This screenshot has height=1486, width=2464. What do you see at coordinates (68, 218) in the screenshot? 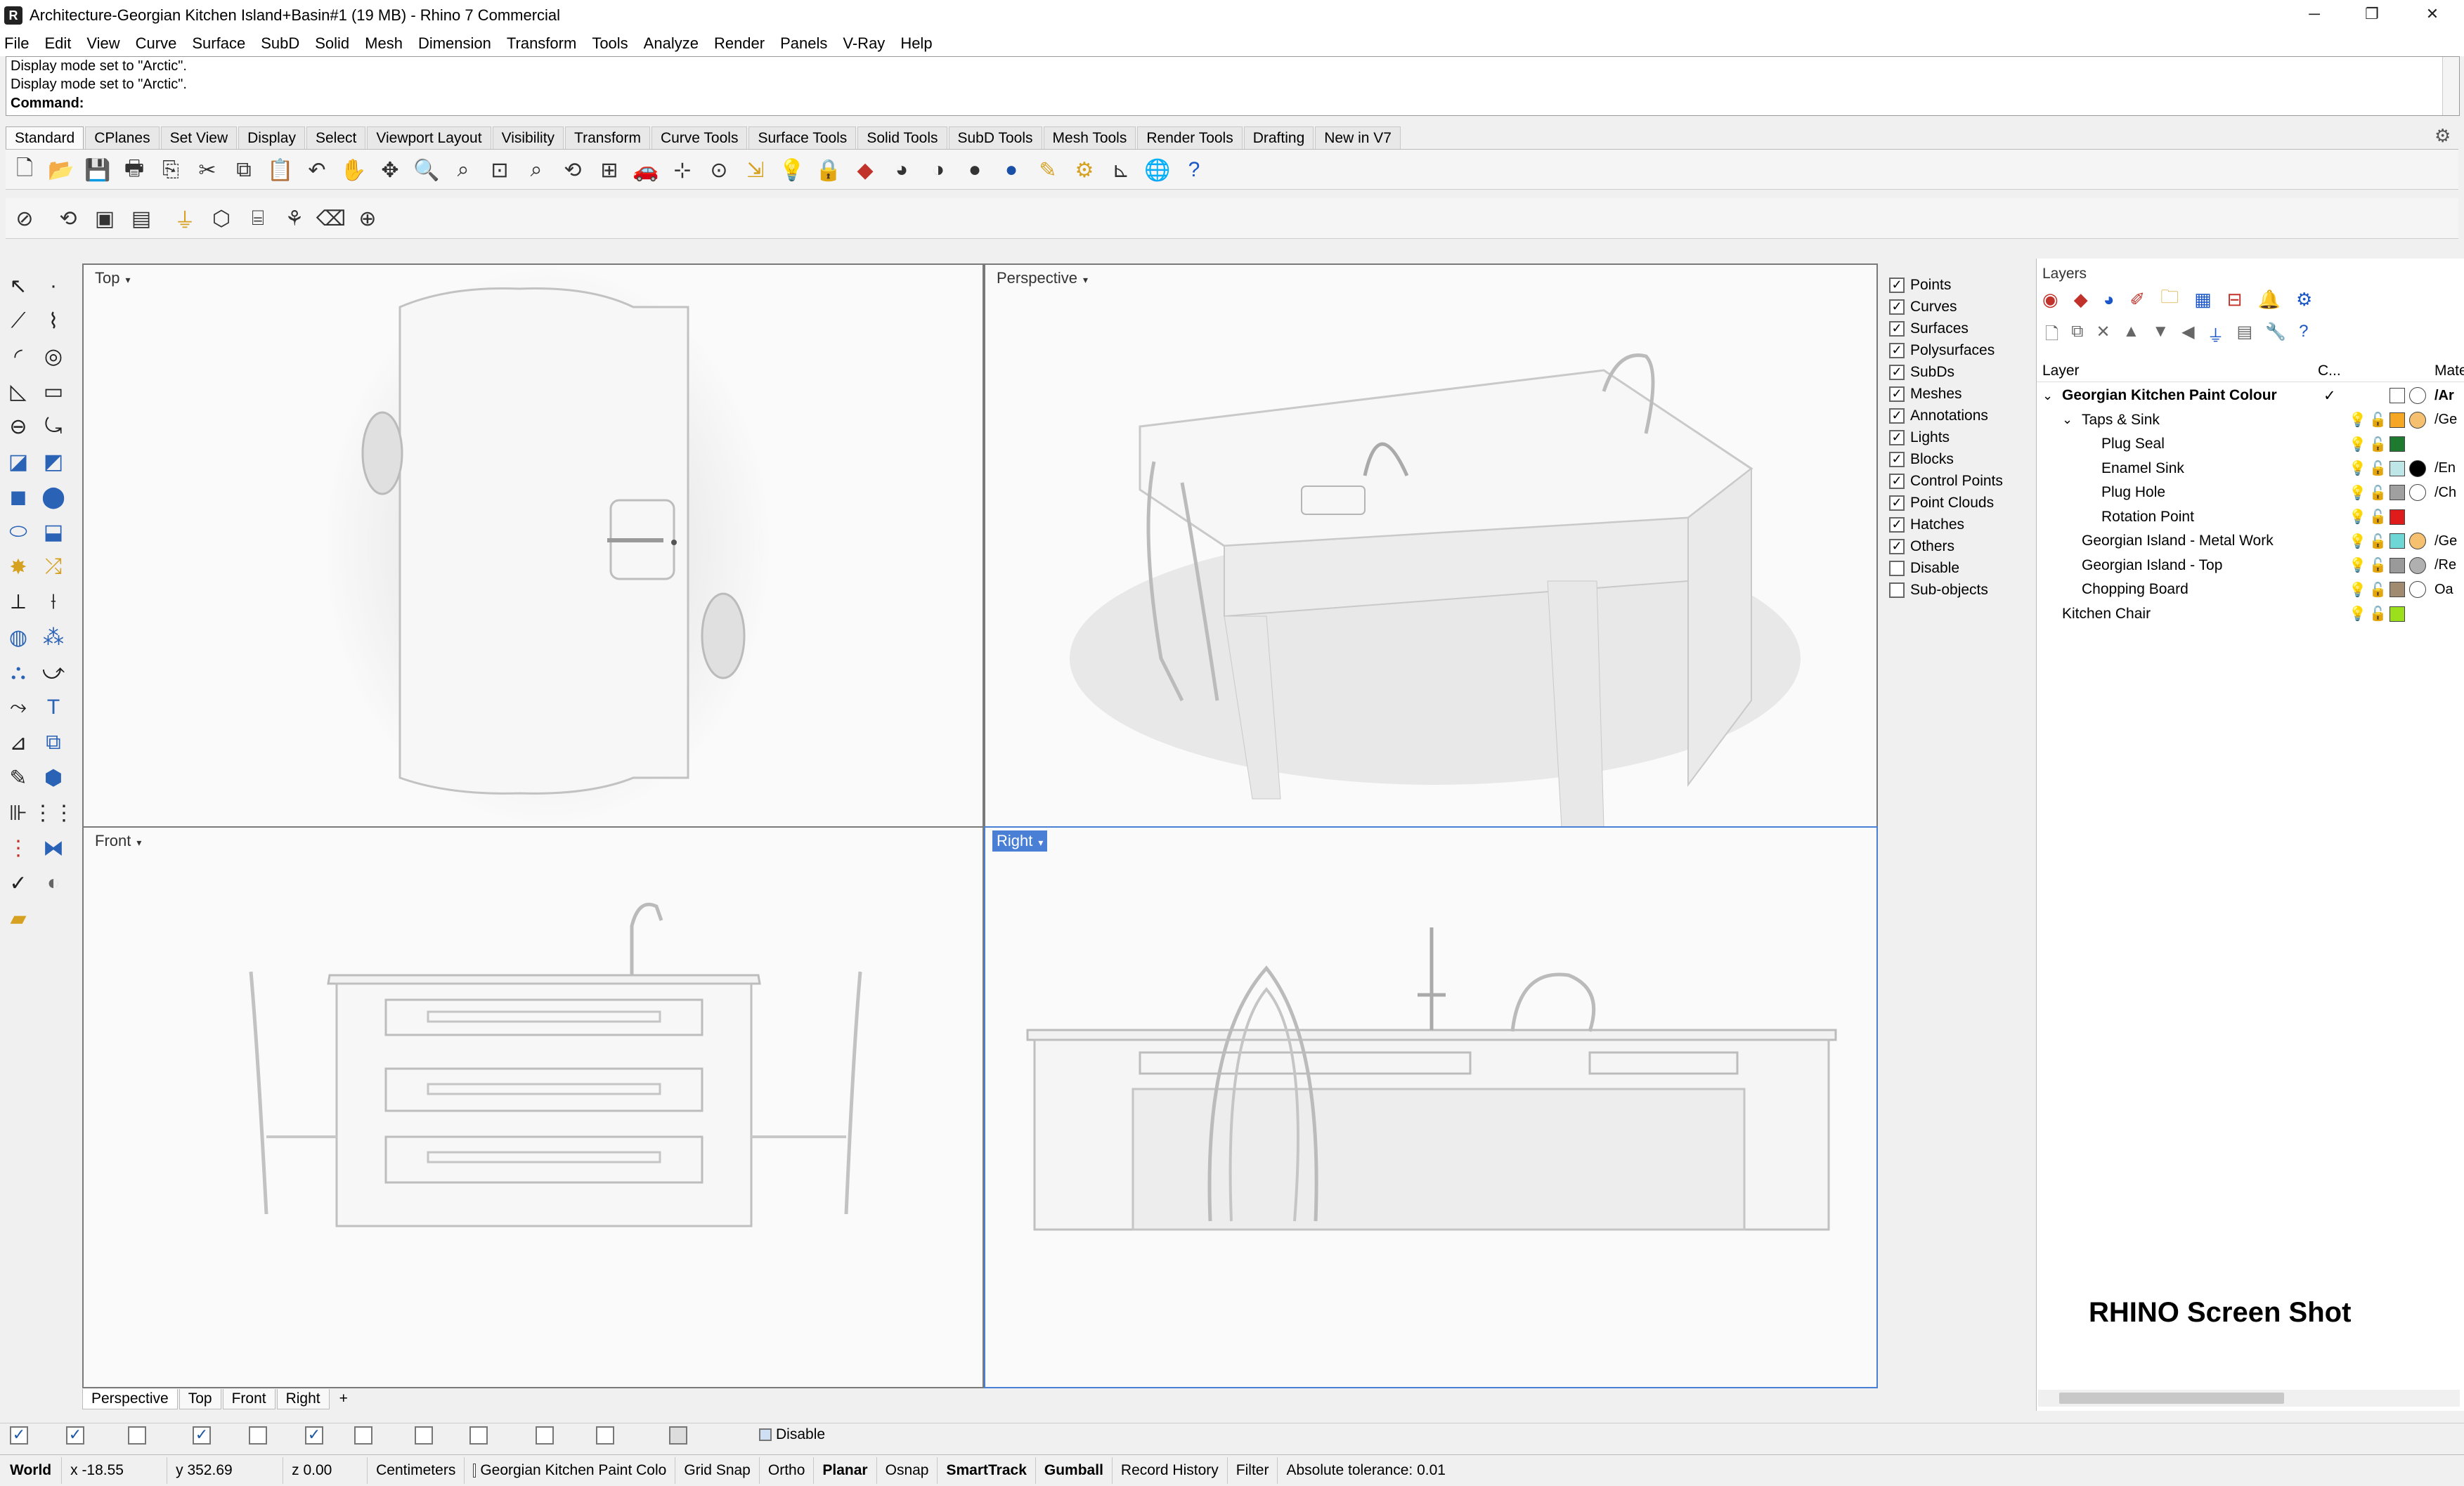
I see `wireframe-icon: ⟲` at bounding box center [68, 218].